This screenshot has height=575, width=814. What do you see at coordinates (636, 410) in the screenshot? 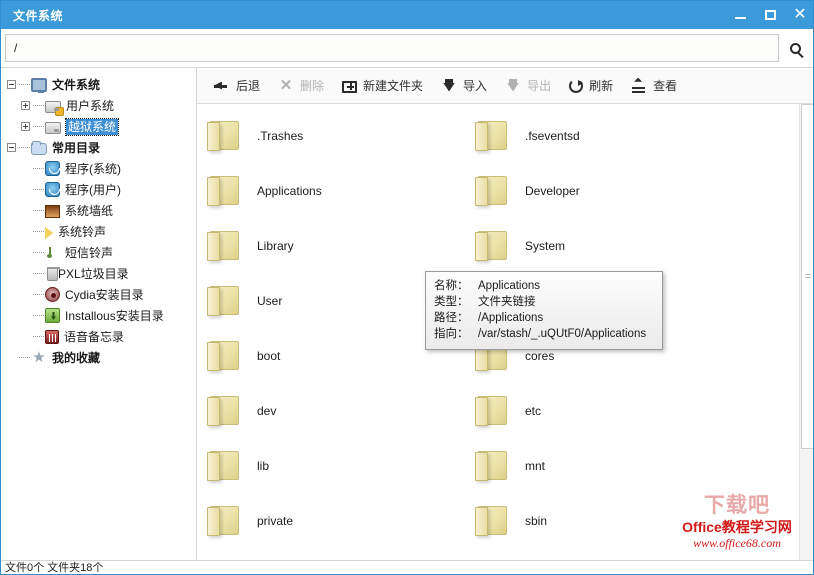
I see `file-item: etc` at bounding box center [636, 410].